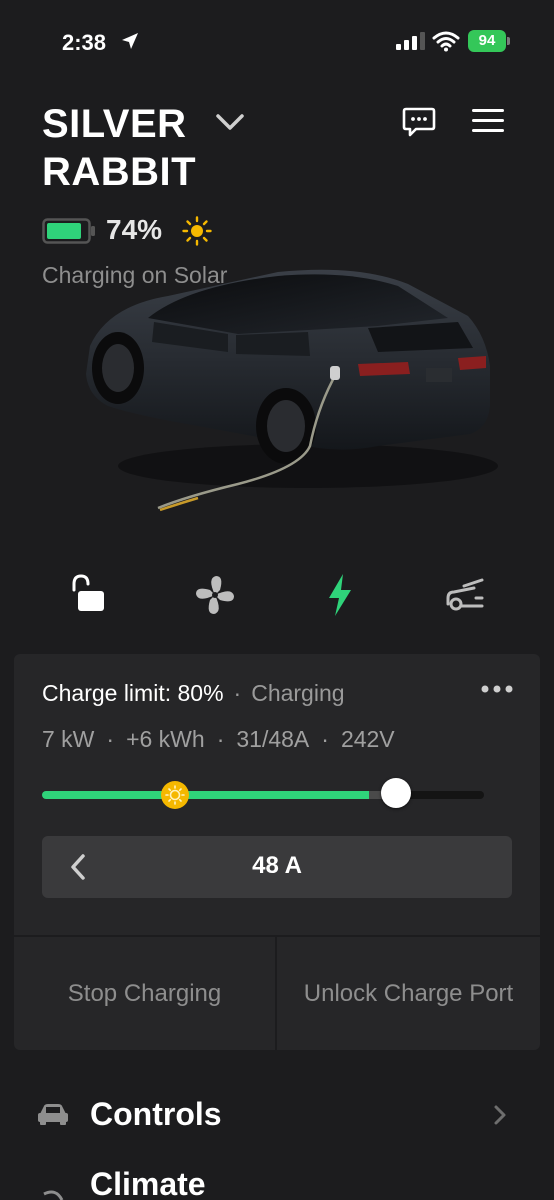 The width and height of the screenshot is (554, 1200). I want to click on phone-battery-level: 94, so click(487, 40).